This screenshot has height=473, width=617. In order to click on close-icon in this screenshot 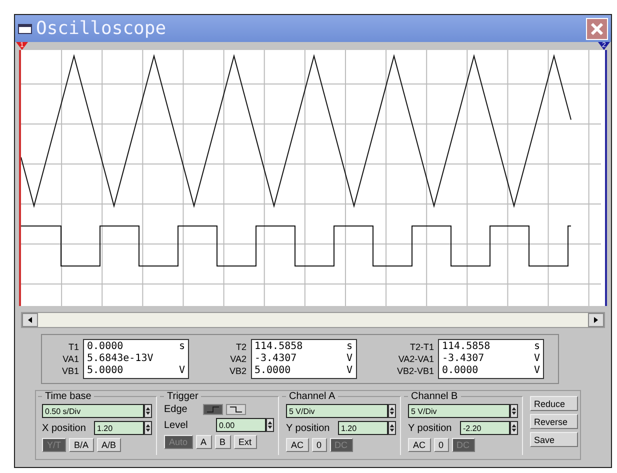, I will do `click(597, 28)`.